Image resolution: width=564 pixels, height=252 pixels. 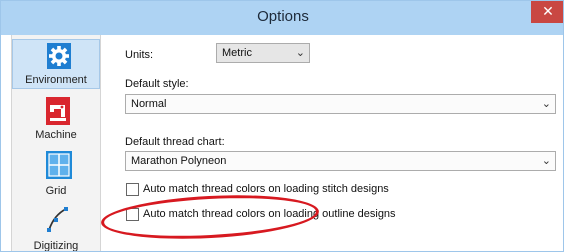 I want to click on sidebar-item-grid: Grid, so click(x=56, y=176).